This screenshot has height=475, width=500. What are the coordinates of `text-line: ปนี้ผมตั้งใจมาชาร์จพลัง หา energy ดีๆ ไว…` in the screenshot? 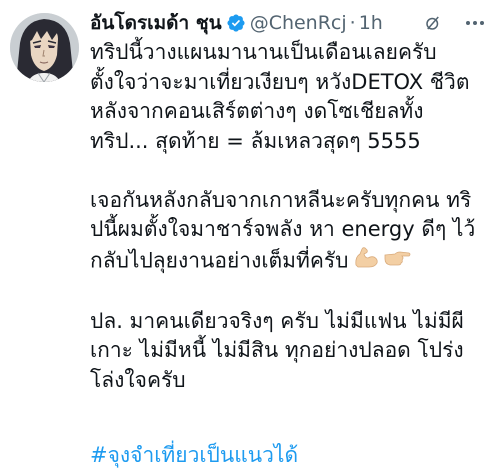 It's located at (283, 229).